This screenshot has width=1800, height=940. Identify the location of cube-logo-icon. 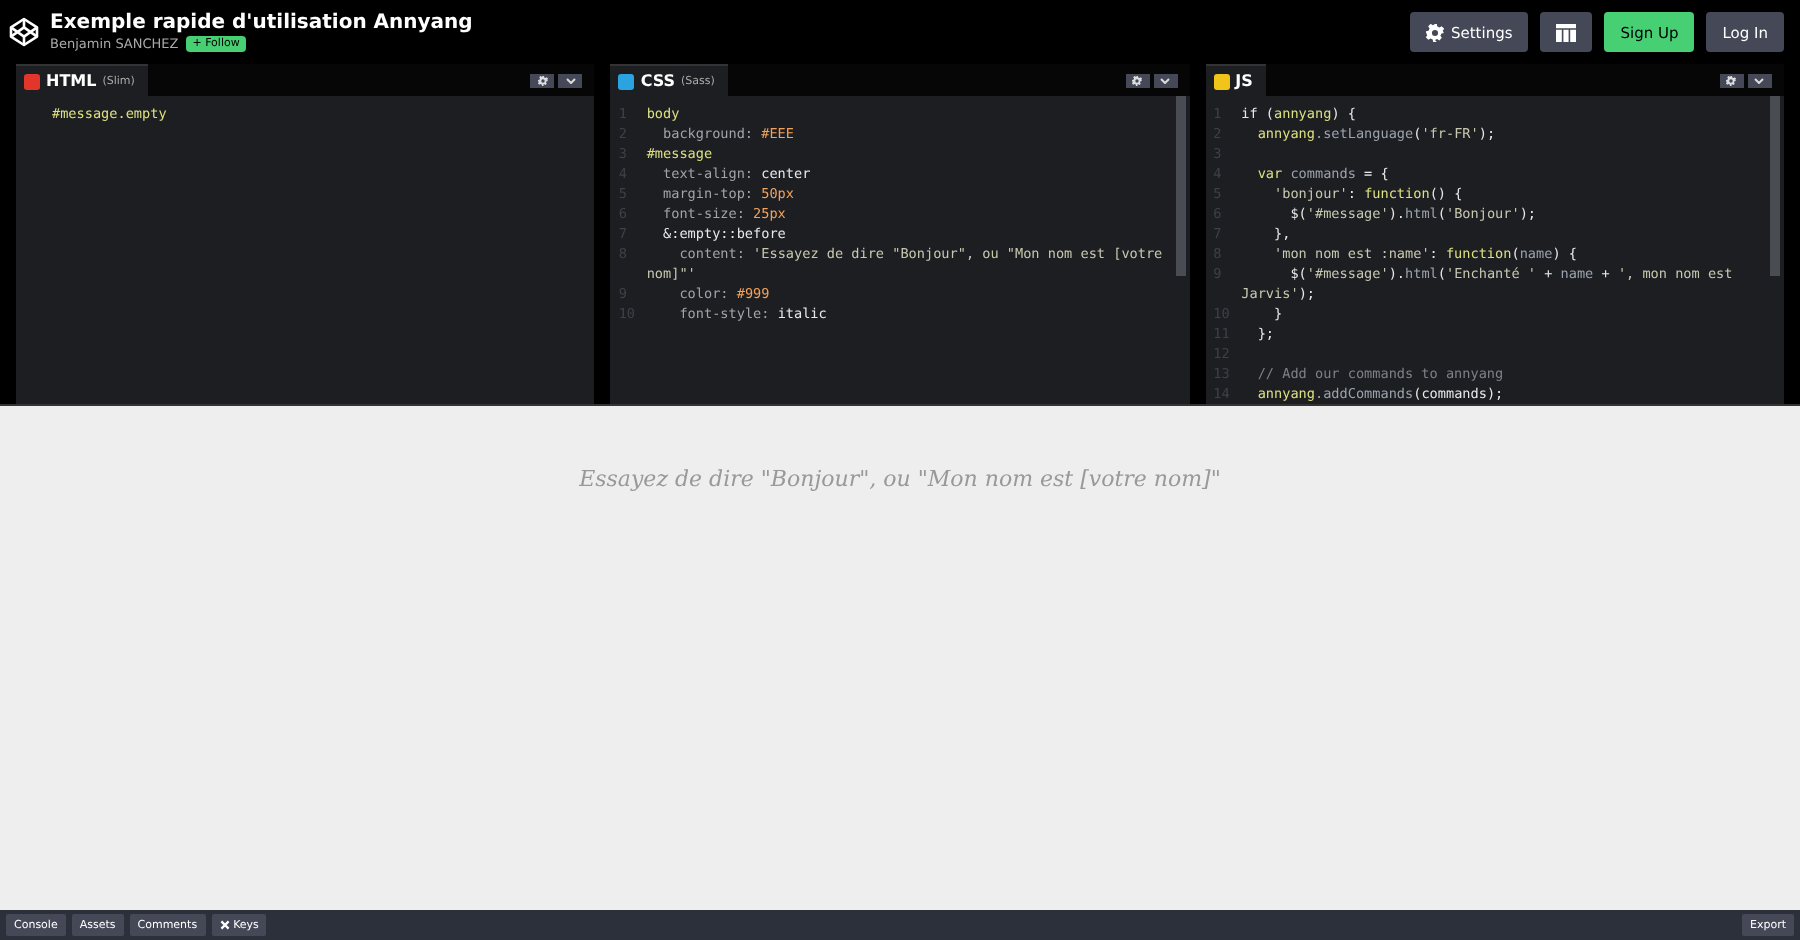
(24, 32).